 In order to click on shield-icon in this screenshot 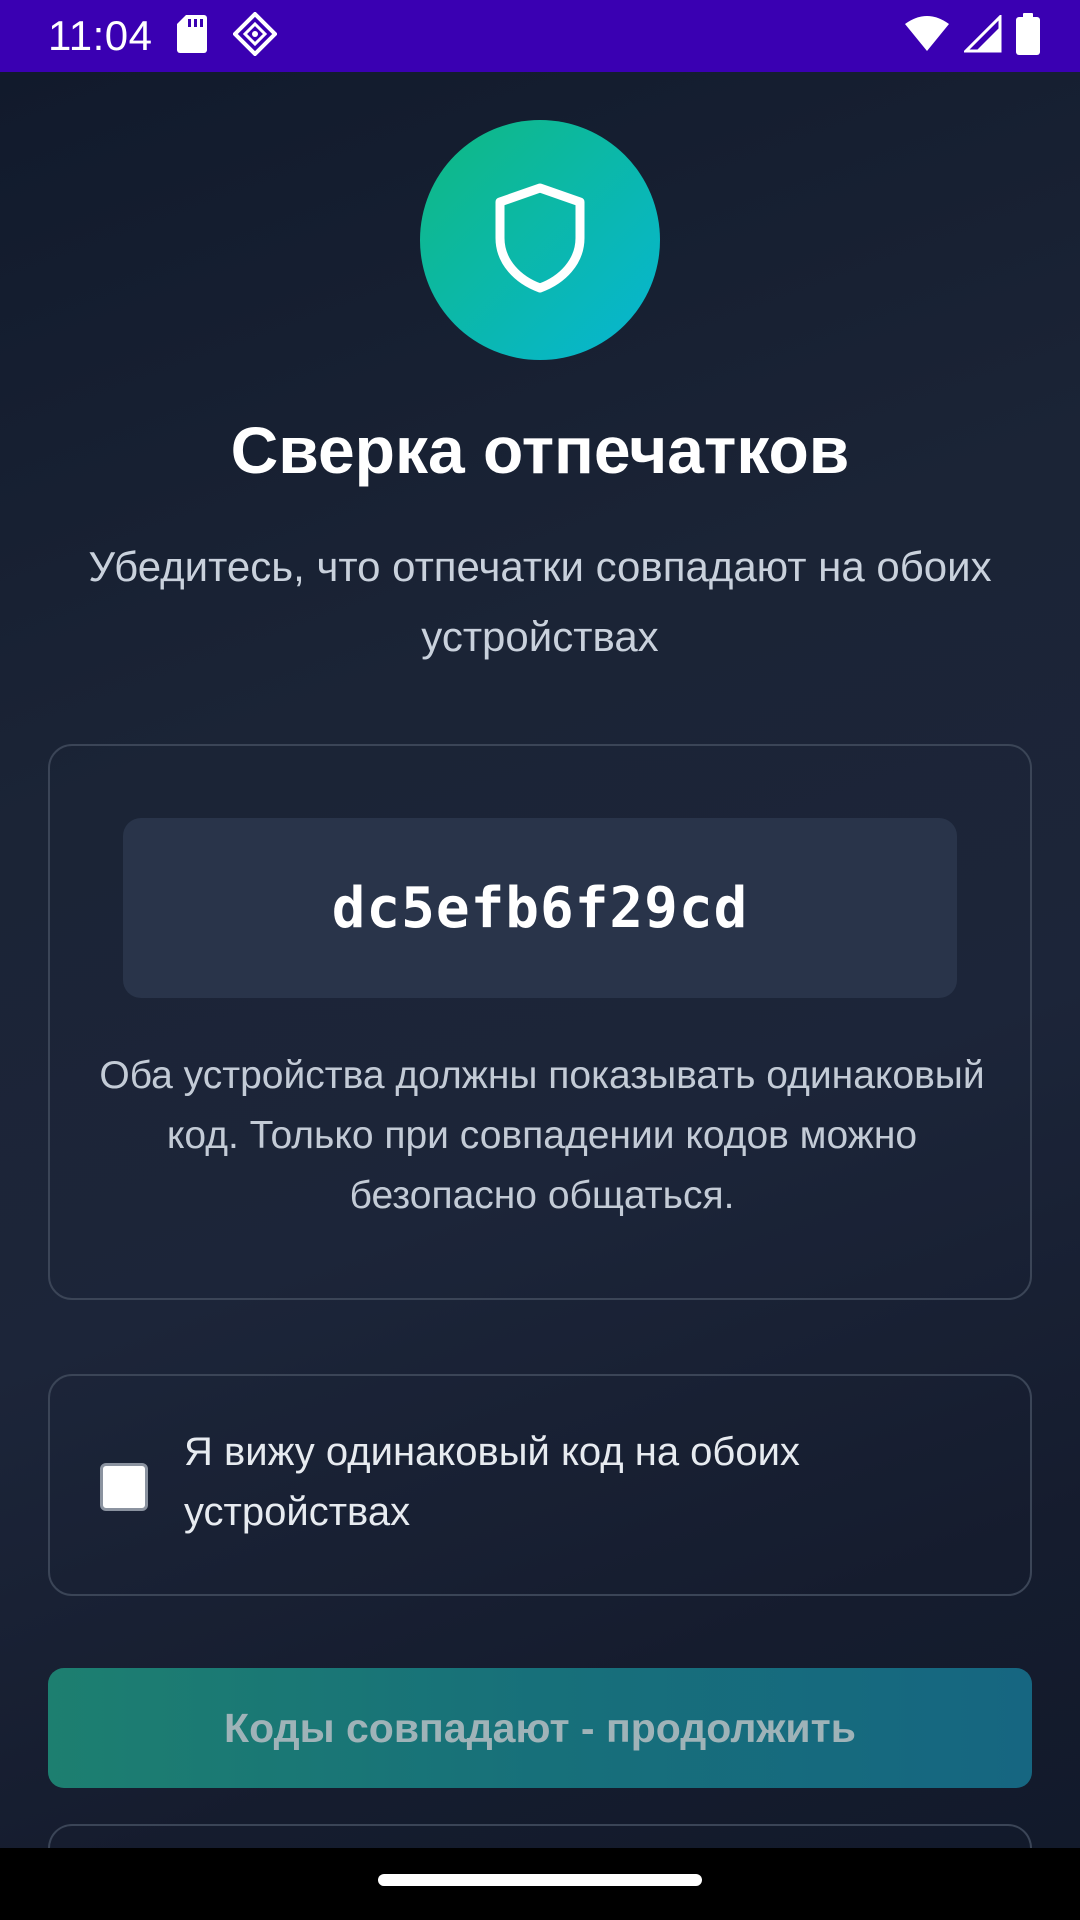, I will do `click(540, 240)`.